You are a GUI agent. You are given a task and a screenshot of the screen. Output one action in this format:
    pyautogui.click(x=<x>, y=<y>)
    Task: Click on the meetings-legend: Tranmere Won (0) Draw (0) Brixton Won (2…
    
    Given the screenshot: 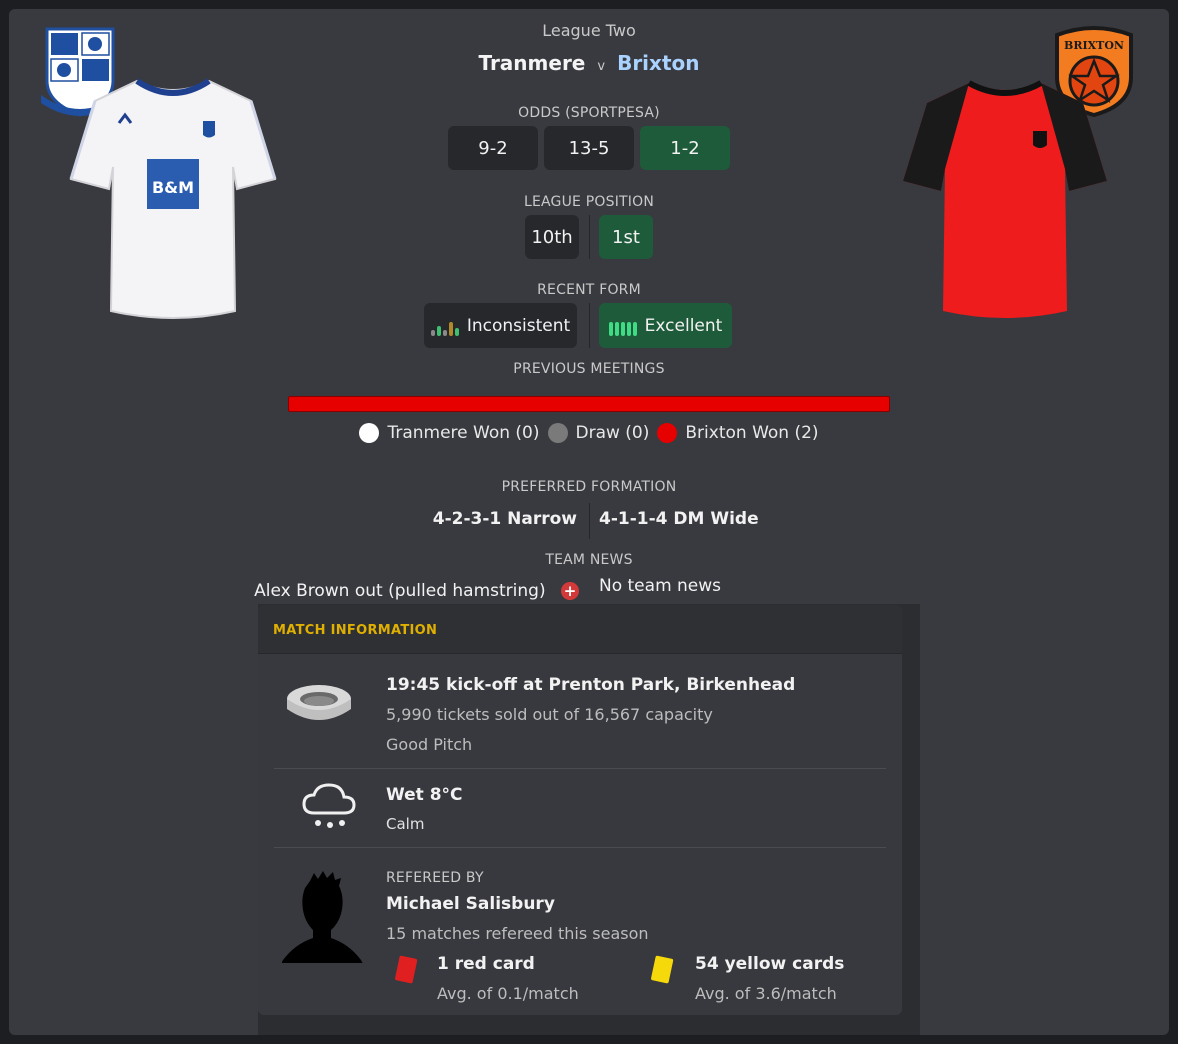 What is the action you would take?
    pyautogui.click(x=589, y=433)
    